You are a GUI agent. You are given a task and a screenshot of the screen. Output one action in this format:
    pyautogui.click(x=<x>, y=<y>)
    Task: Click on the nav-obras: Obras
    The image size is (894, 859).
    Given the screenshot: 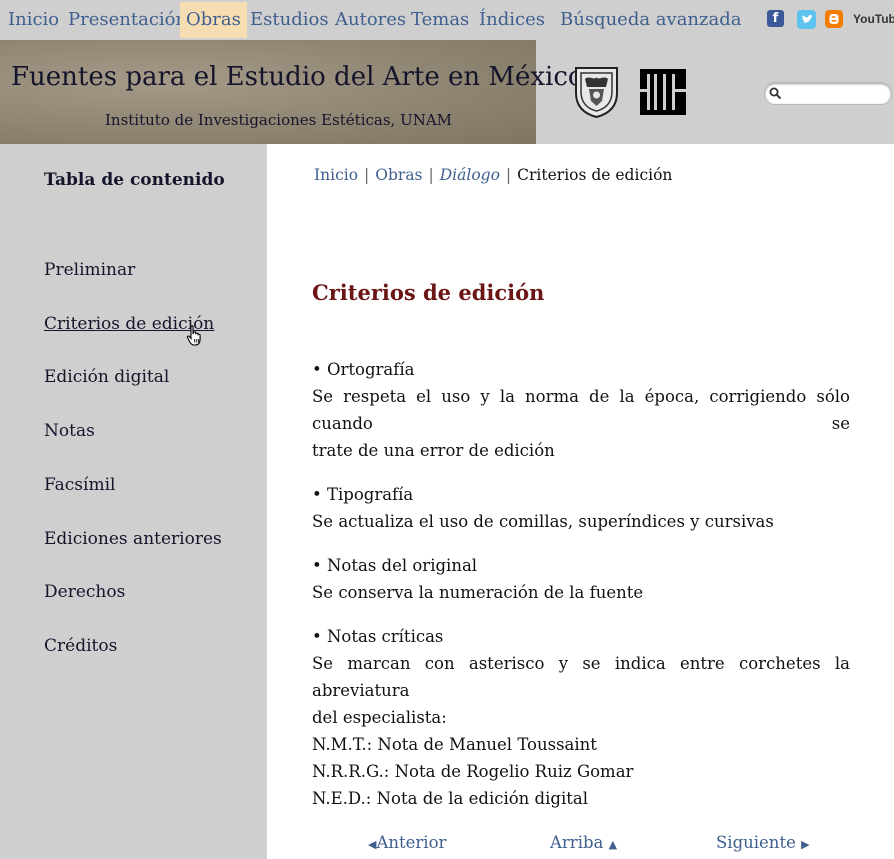 What is the action you would take?
    pyautogui.click(x=213, y=20)
    